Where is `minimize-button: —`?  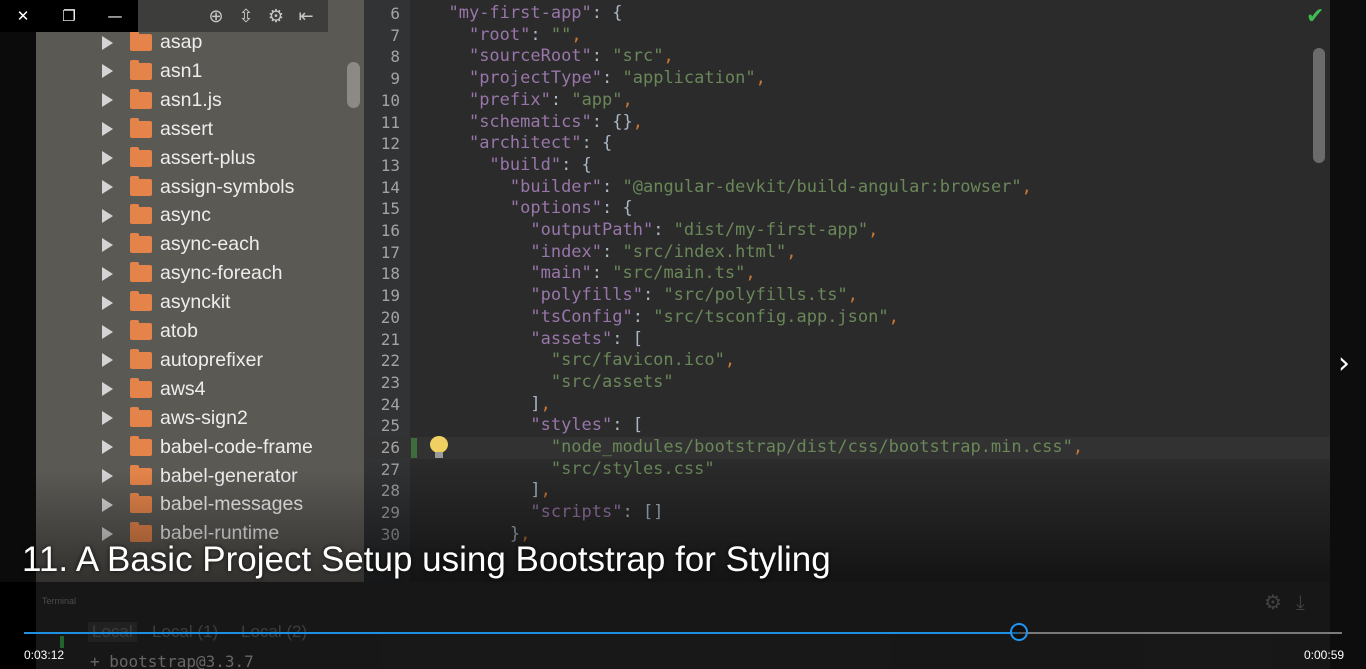 minimize-button: — is located at coordinates (115, 16).